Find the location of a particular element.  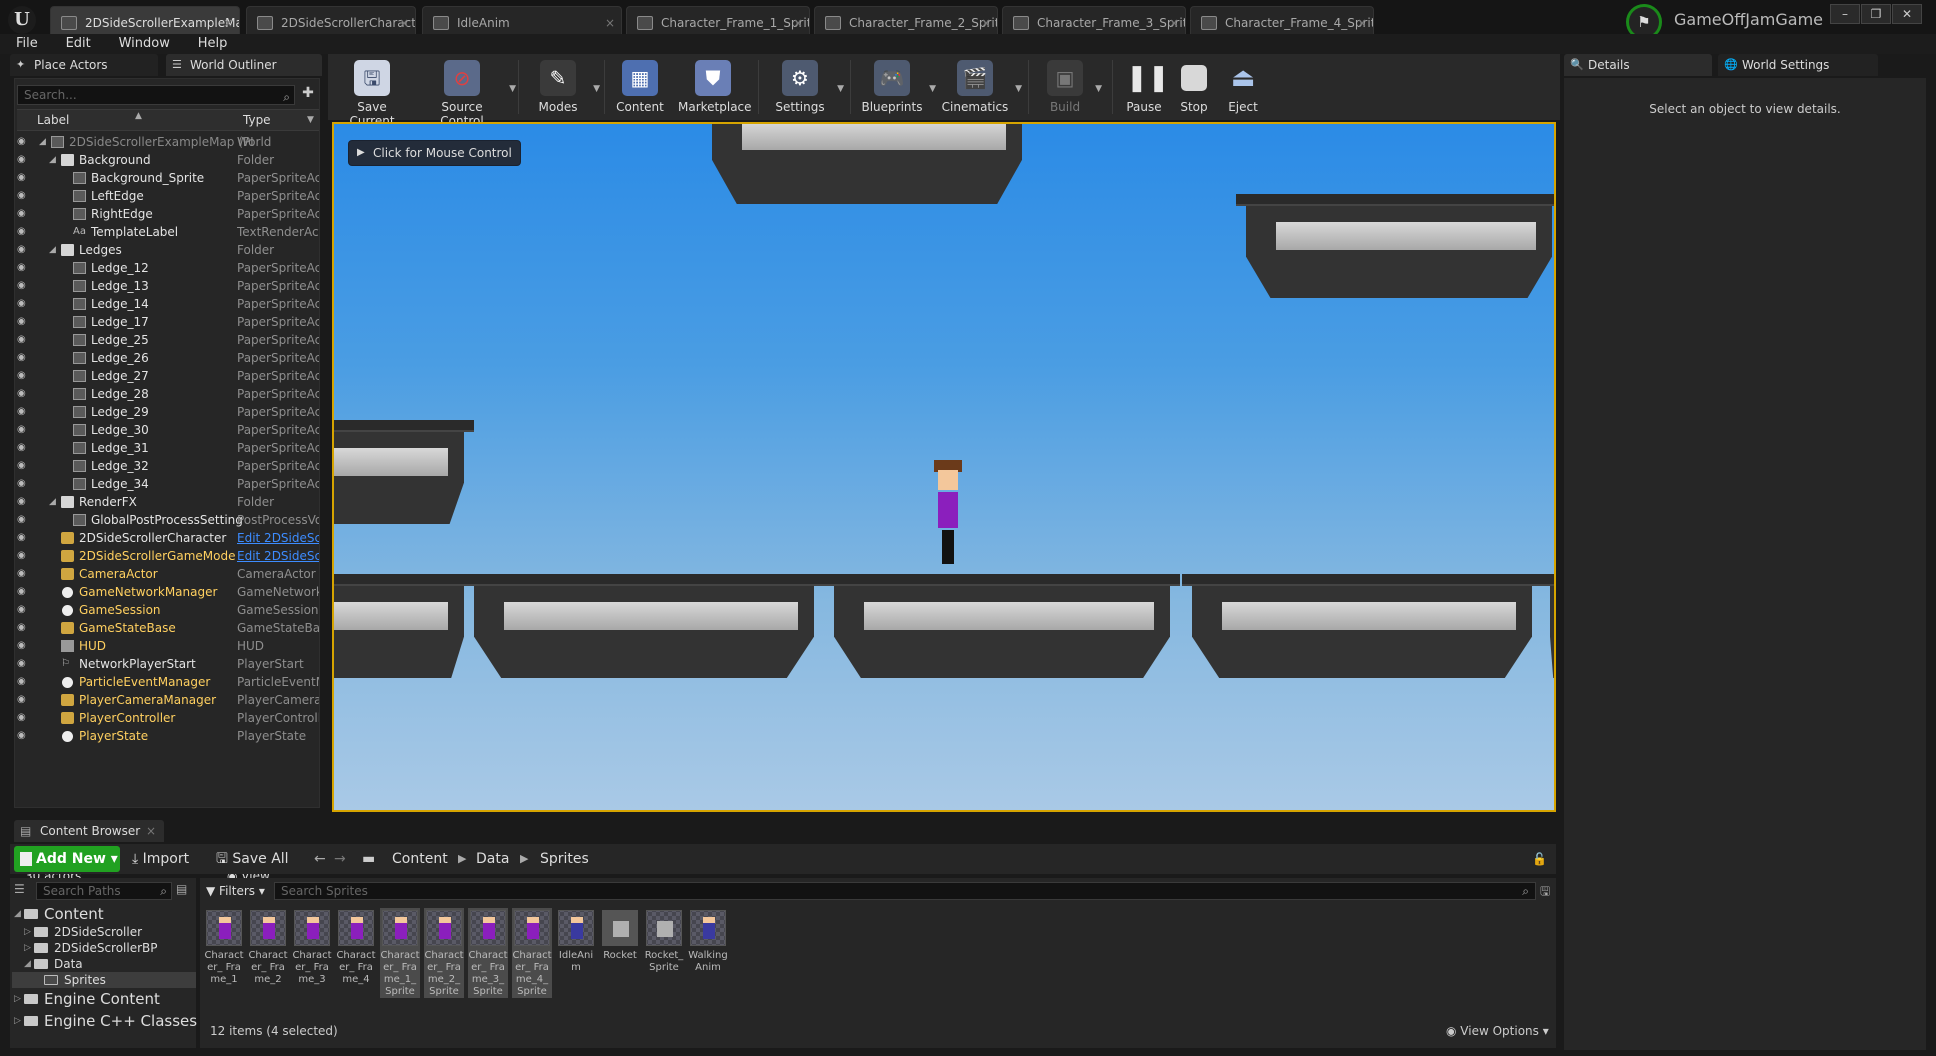

build-button: ▣ Build ▼ is located at coordinates (1071, 88).